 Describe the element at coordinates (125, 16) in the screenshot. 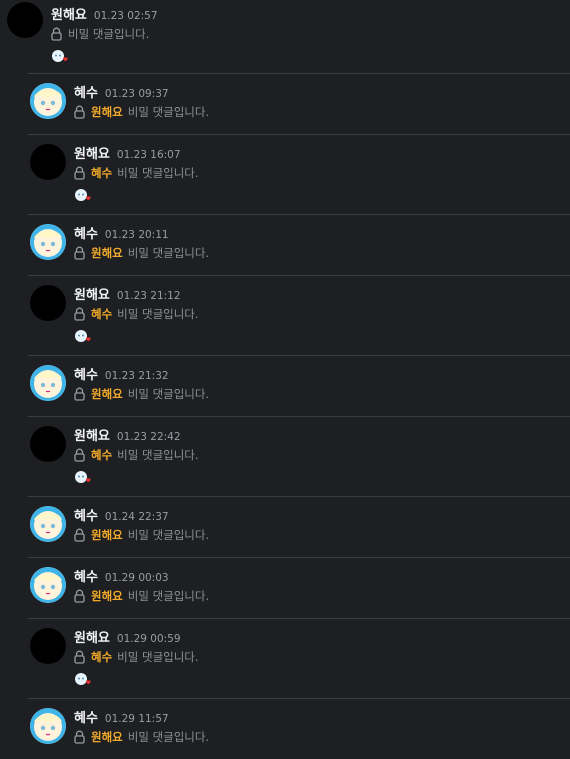

I see `comment-time: 01.23 02:57` at that location.